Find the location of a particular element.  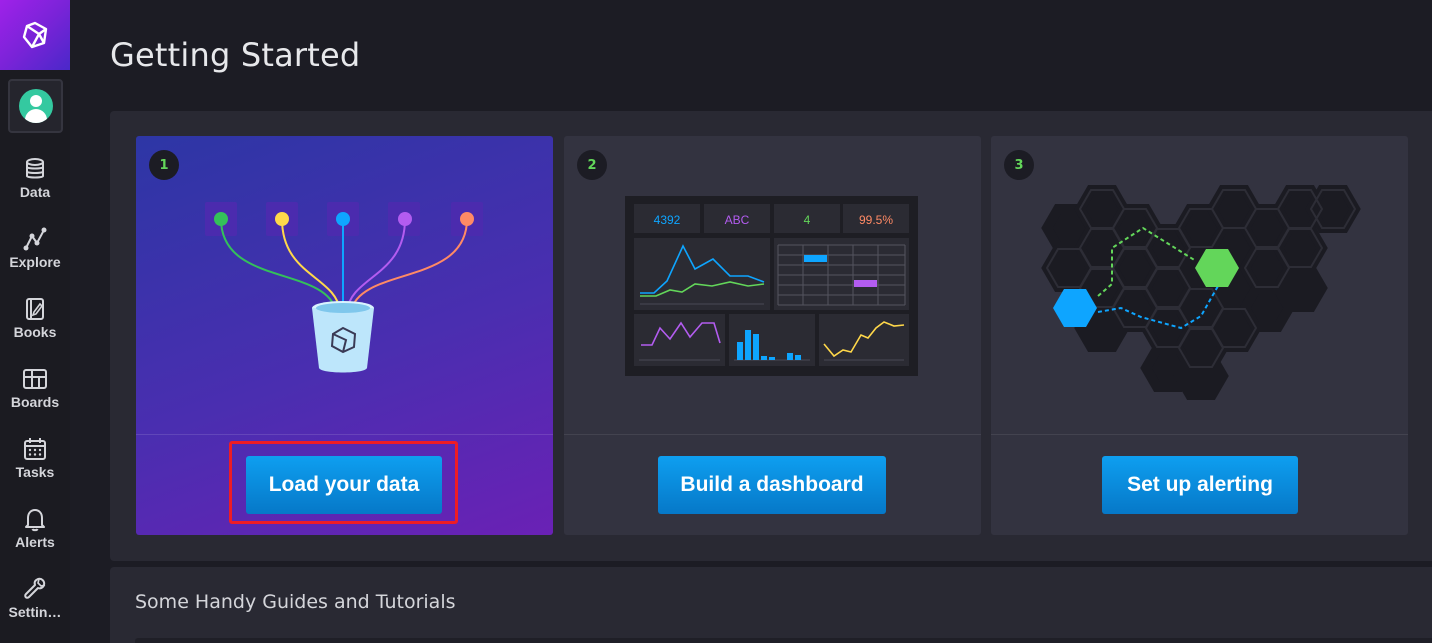

sidebar-item-label: Books is located at coordinates (35, 332).